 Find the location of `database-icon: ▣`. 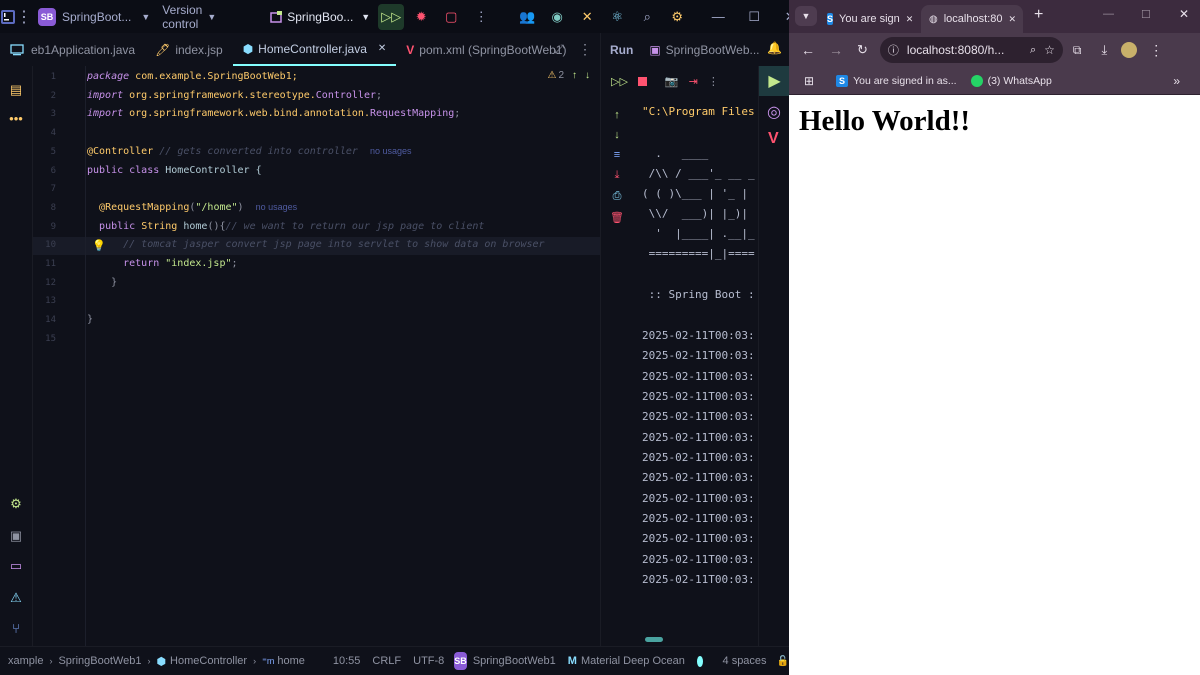

database-icon: ▣ is located at coordinates (16, 536).